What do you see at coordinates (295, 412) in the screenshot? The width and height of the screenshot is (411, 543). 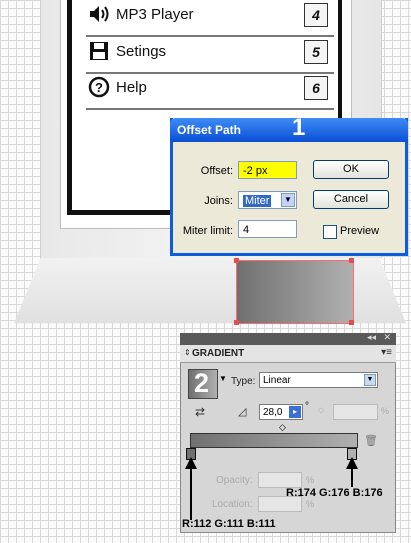 I see `angle-dropdown-icon: ▸` at bounding box center [295, 412].